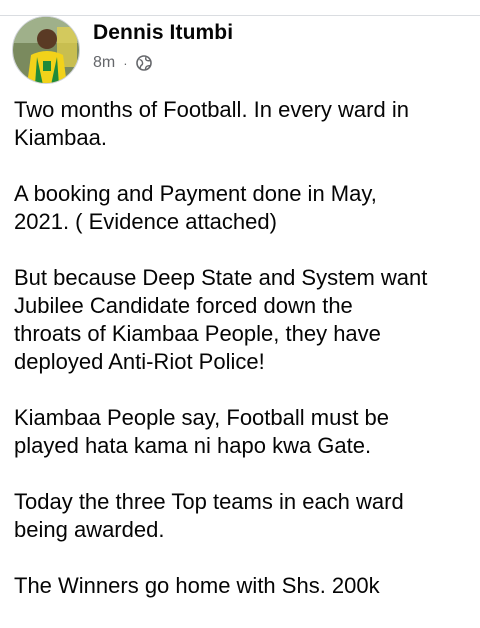  What do you see at coordinates (242, 51) in the screenshot?
I see `post-header: Dennis Itumbi 8m ·` at bounding box center [242, 51].